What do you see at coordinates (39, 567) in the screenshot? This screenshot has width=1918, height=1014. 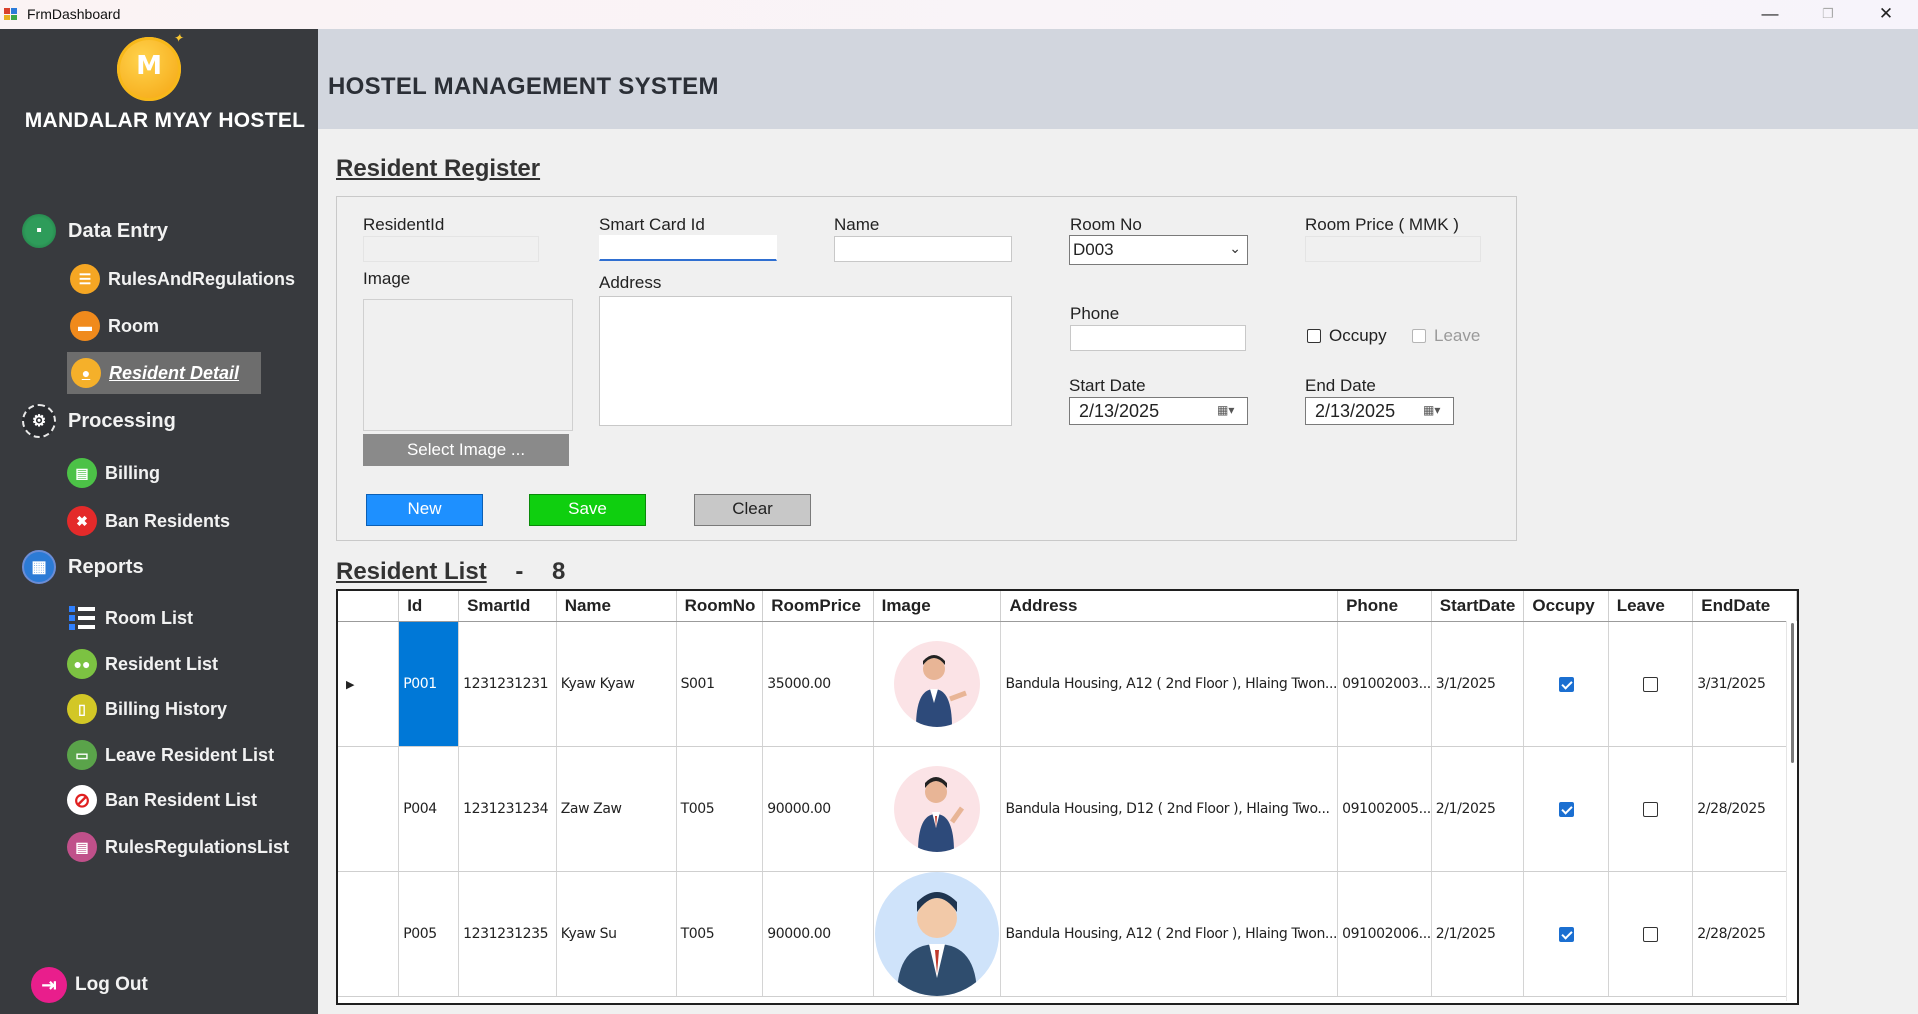 I see `report-icon: ▦` at bounding box center [39, 567].